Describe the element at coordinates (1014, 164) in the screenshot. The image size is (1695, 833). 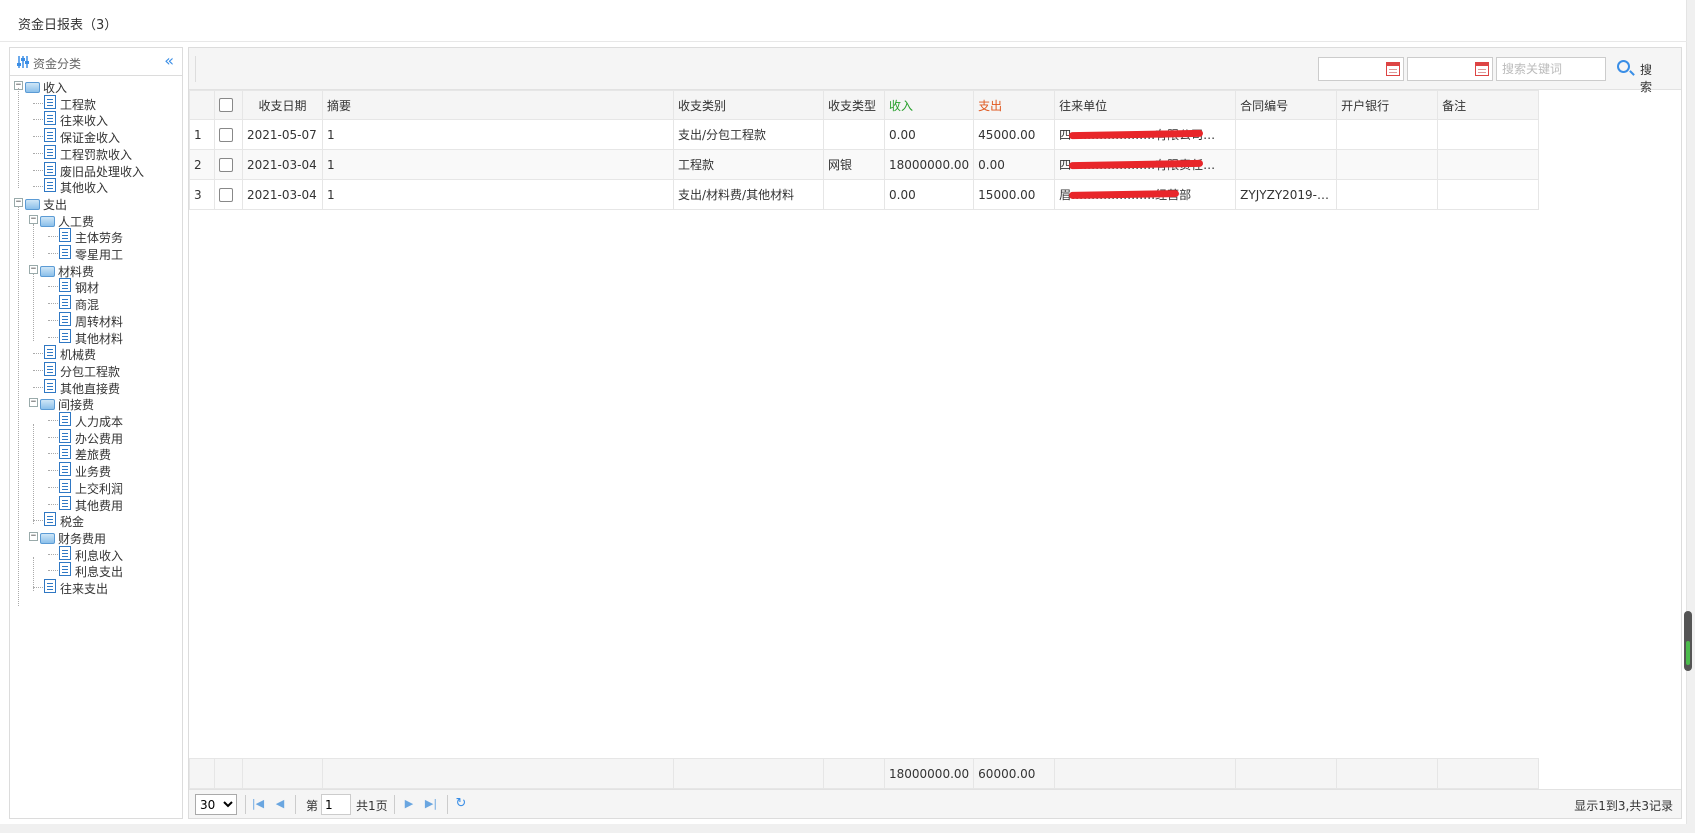
I see `cell-expense: 0.00` at that location.